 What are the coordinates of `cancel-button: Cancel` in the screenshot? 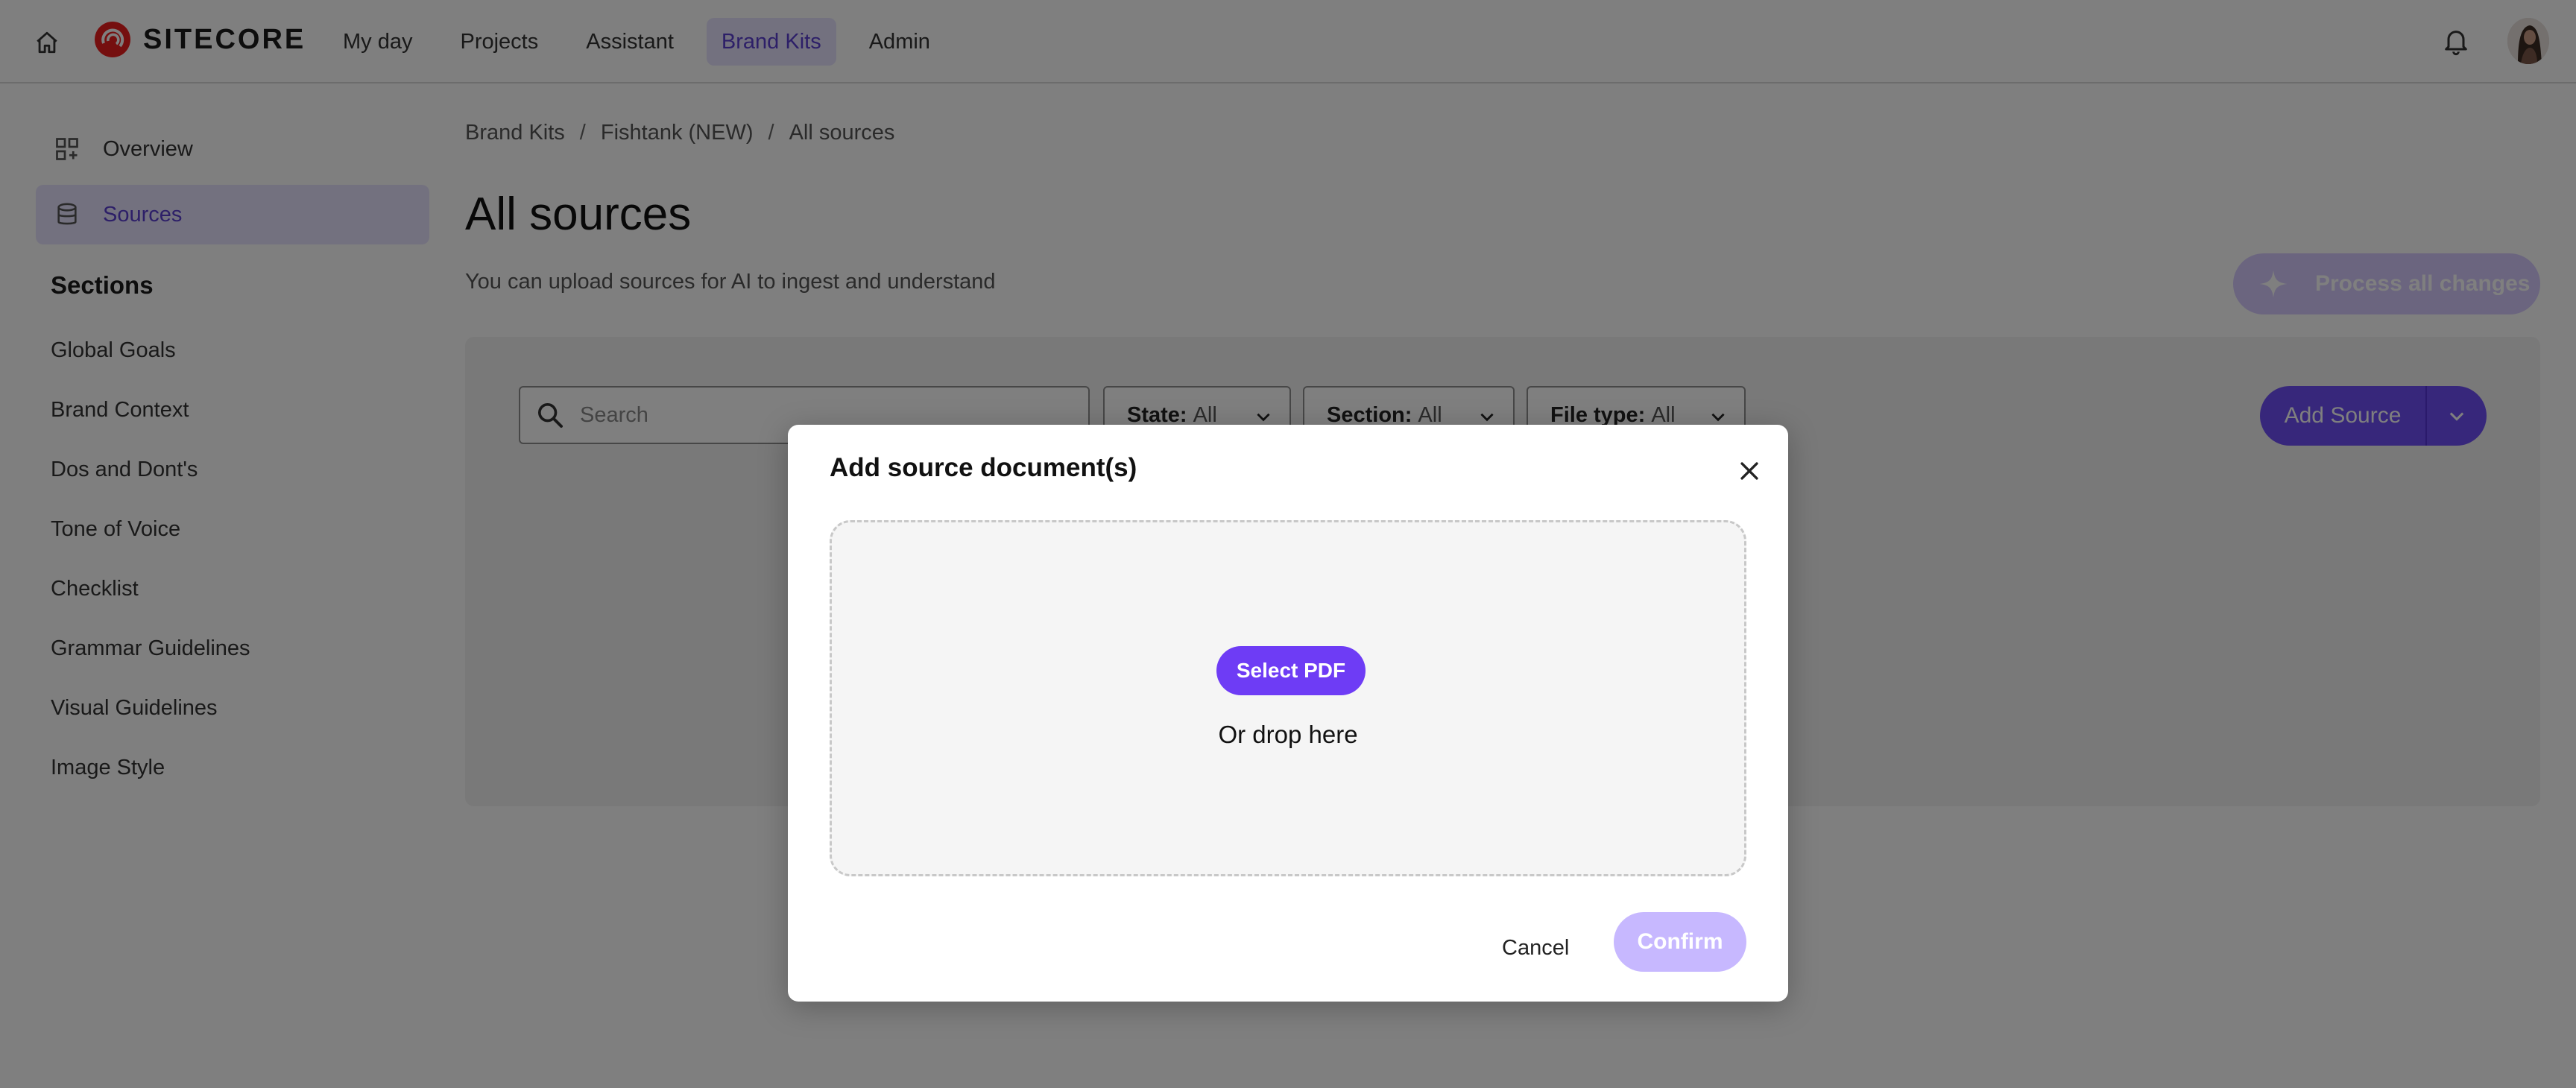 It's located at (1535, 948).